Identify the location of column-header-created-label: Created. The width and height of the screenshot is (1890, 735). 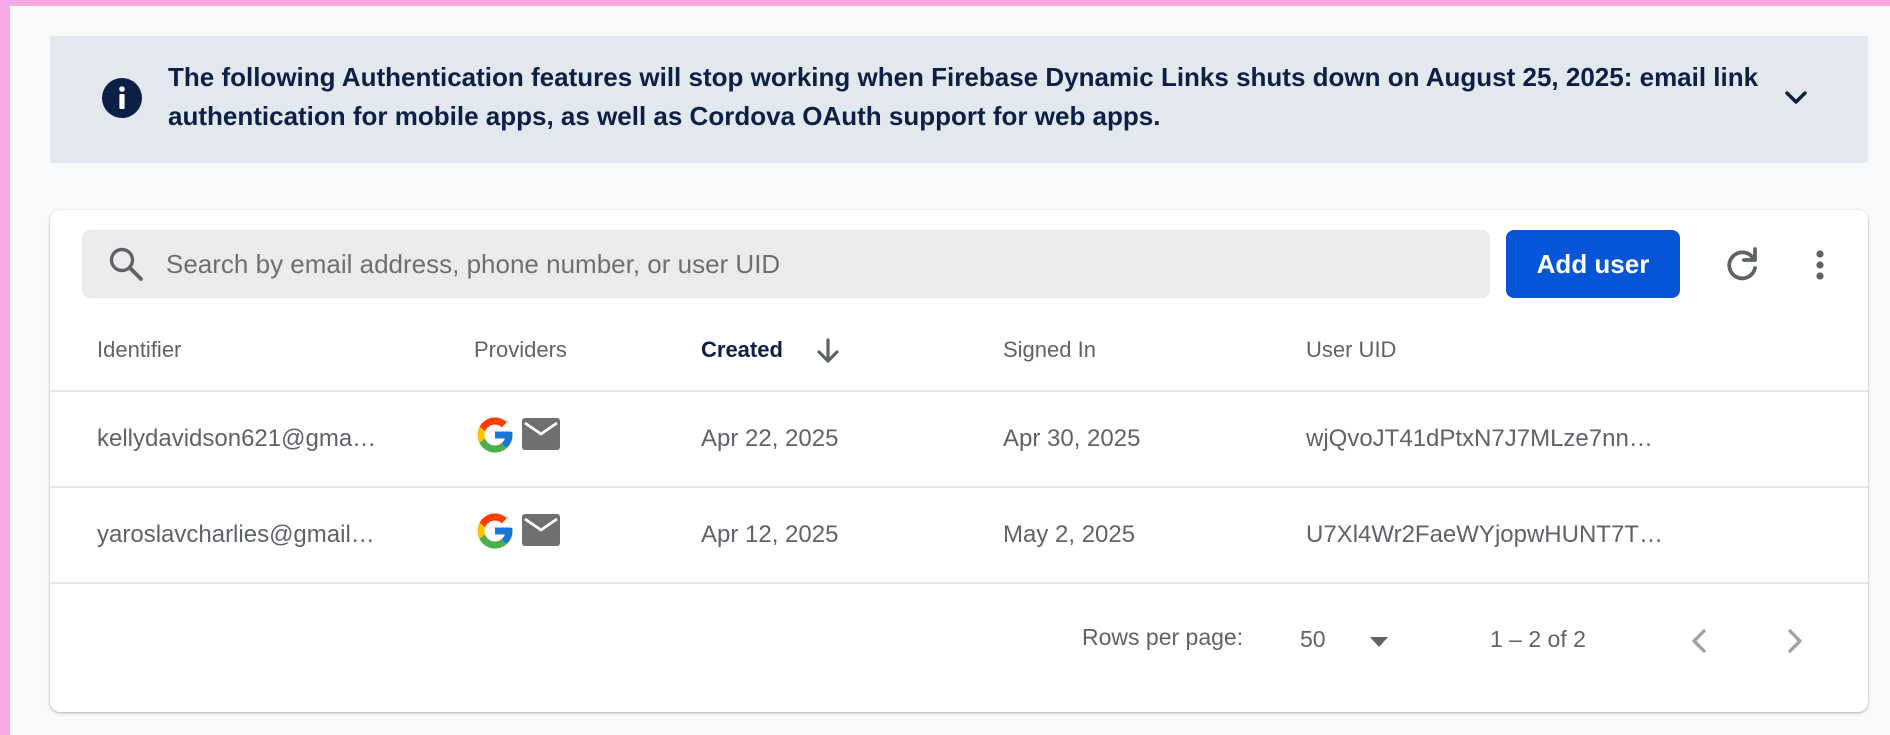
(742, 349).